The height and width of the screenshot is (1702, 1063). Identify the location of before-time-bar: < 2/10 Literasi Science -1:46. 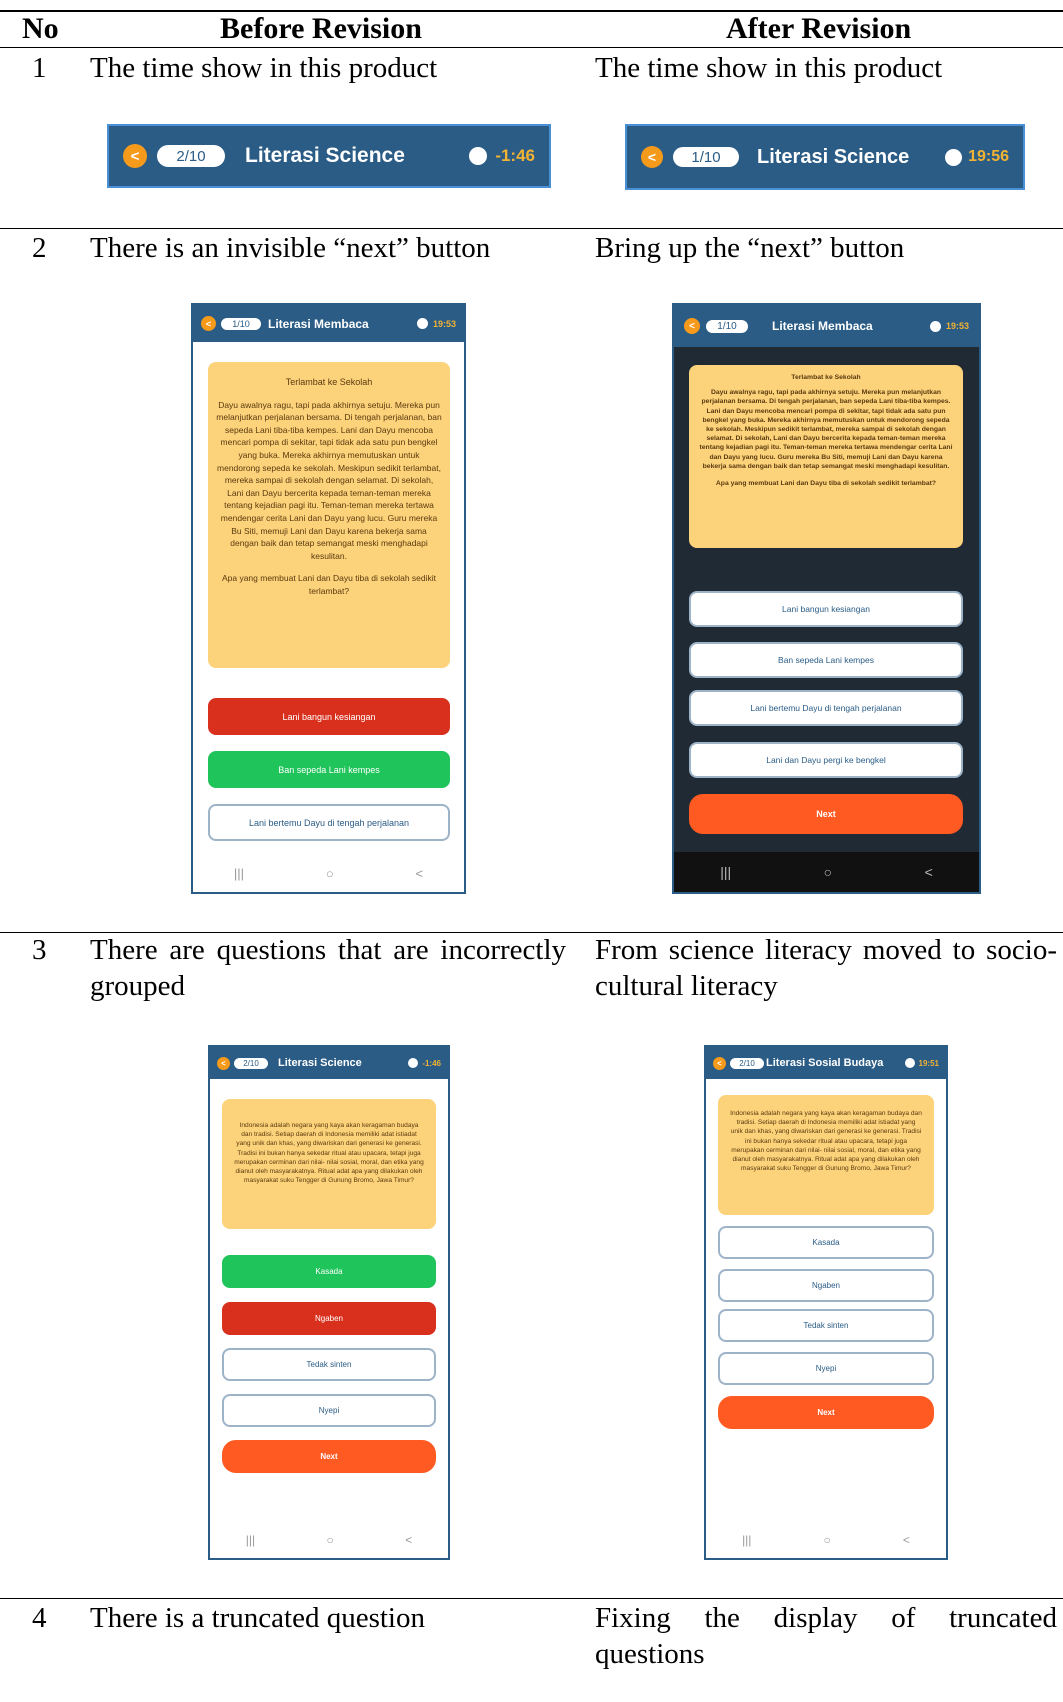
(329, 156).